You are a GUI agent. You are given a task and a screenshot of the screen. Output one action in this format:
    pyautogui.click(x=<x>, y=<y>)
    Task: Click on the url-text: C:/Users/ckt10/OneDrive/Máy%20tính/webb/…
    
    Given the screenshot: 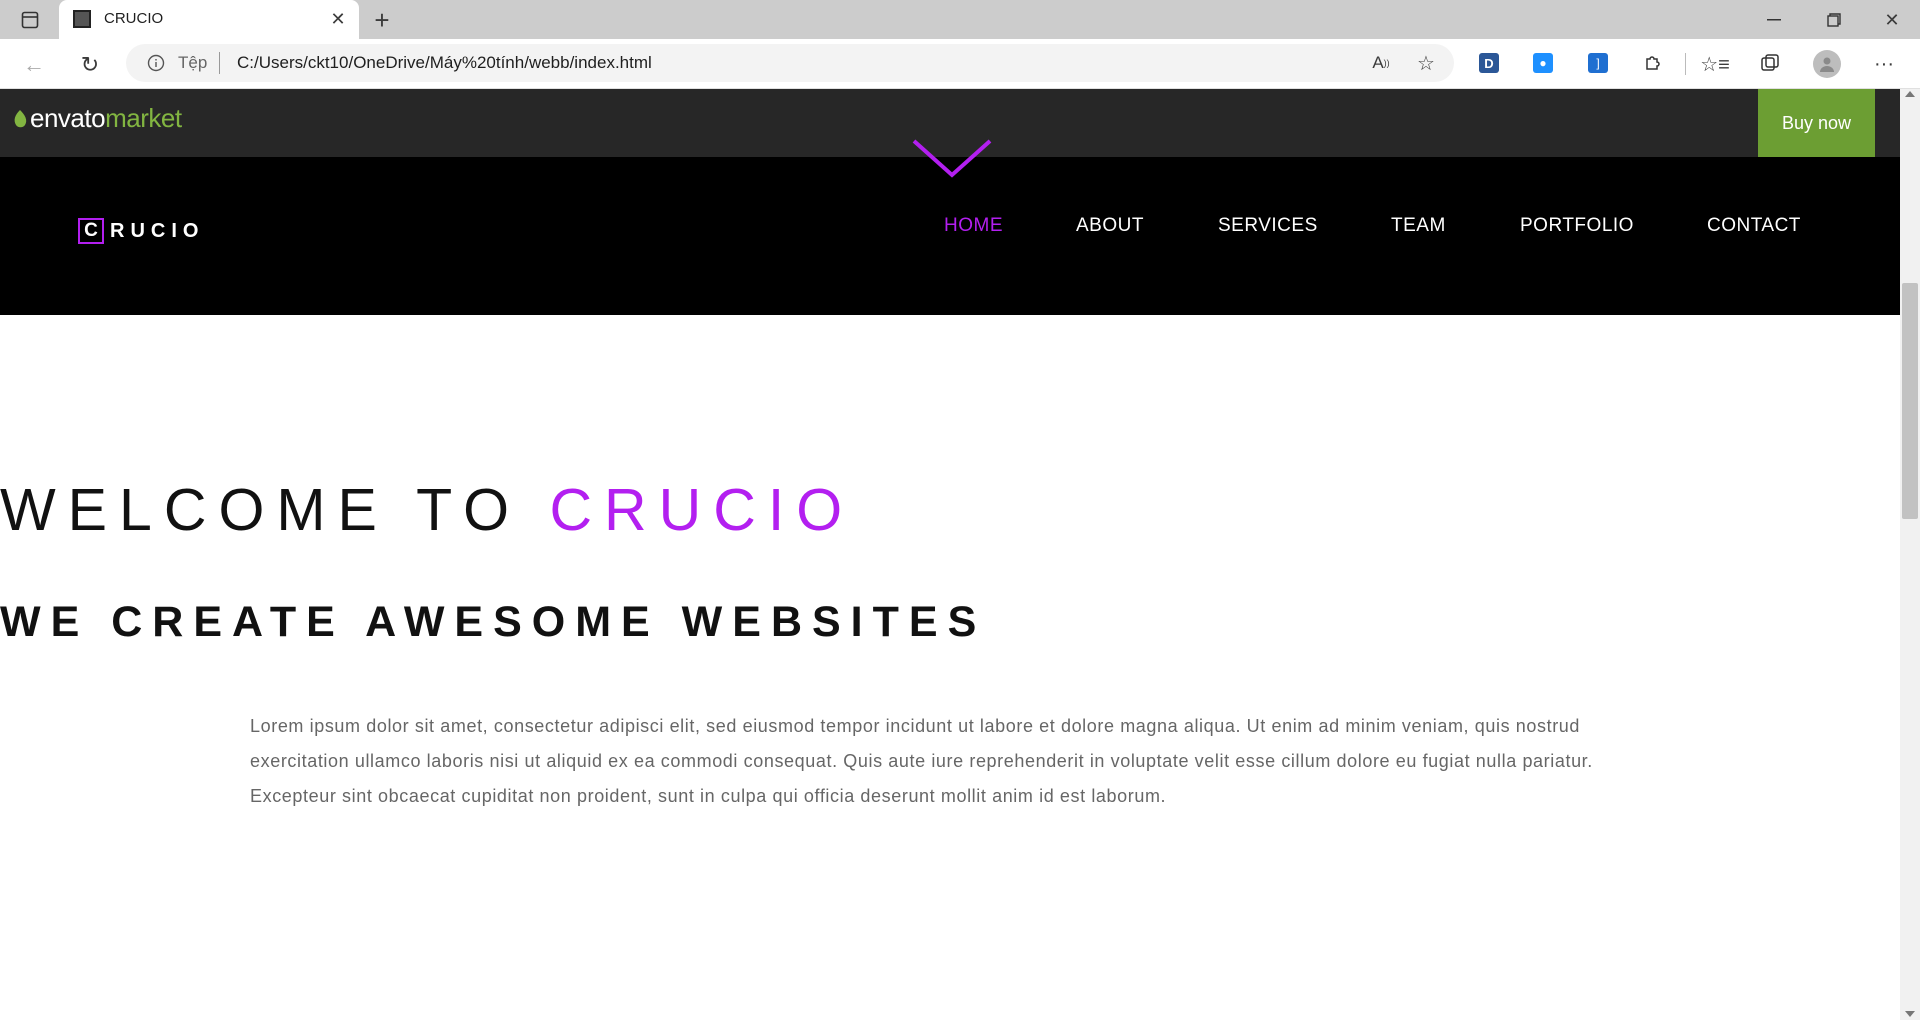 What is the action you would take?
    pyautogui.click(x=444, y=63)
    